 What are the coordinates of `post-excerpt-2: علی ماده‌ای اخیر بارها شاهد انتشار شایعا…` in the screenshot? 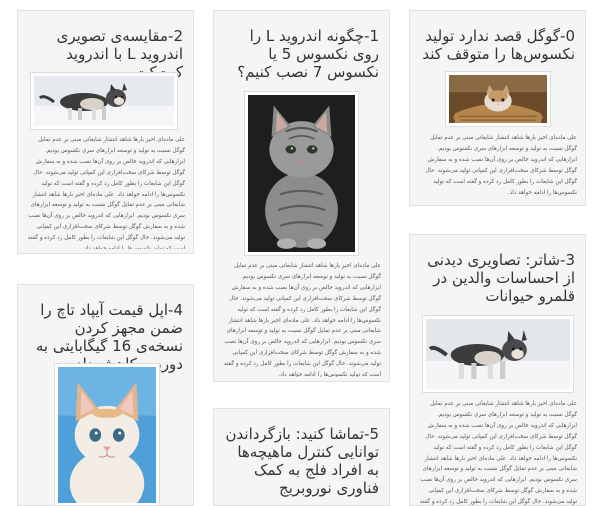 It's located at (106, 193).